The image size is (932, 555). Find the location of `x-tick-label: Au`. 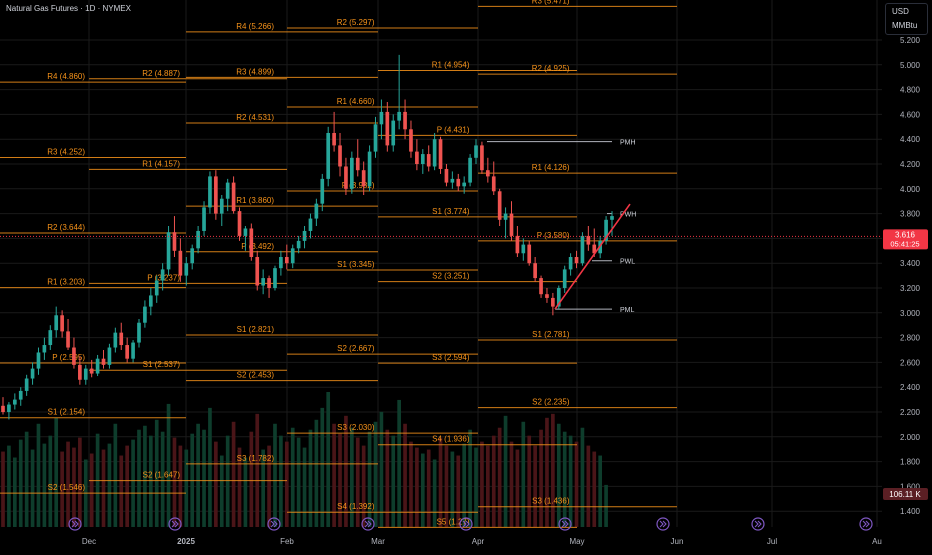

x-tick-label: Au is located at coordinates (877, 541).